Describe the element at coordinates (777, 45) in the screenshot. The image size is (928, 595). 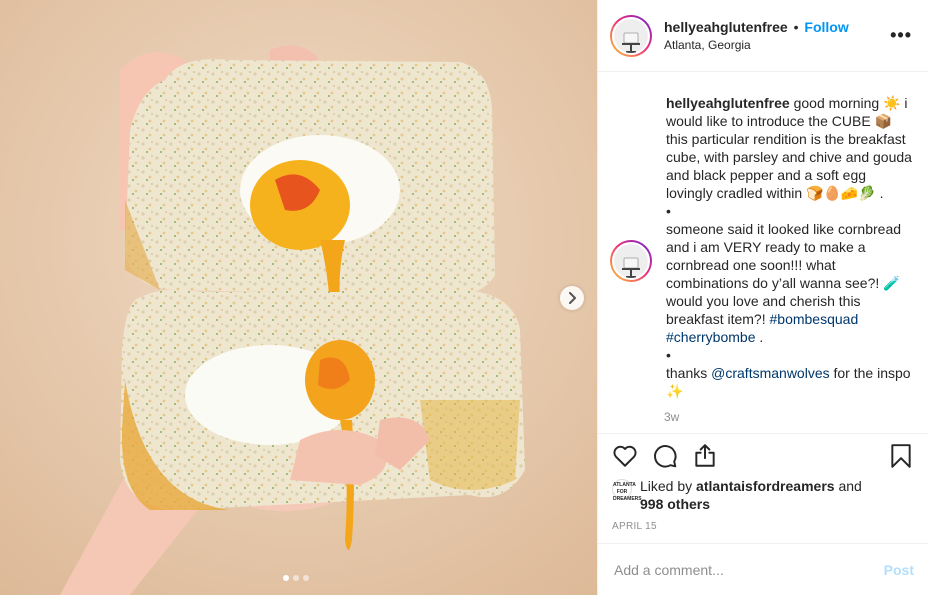
I see `location-link: Atlanta, Georgia` at that location.